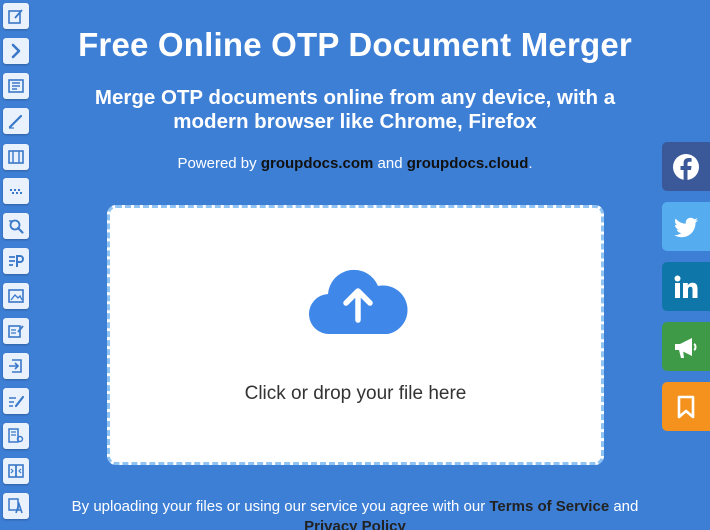 This screenshot has height=530, width=710. What do you see at coordinates (624, 506) in the screenshot?
I see `legal-and: and` at bounding box center [624, 506].